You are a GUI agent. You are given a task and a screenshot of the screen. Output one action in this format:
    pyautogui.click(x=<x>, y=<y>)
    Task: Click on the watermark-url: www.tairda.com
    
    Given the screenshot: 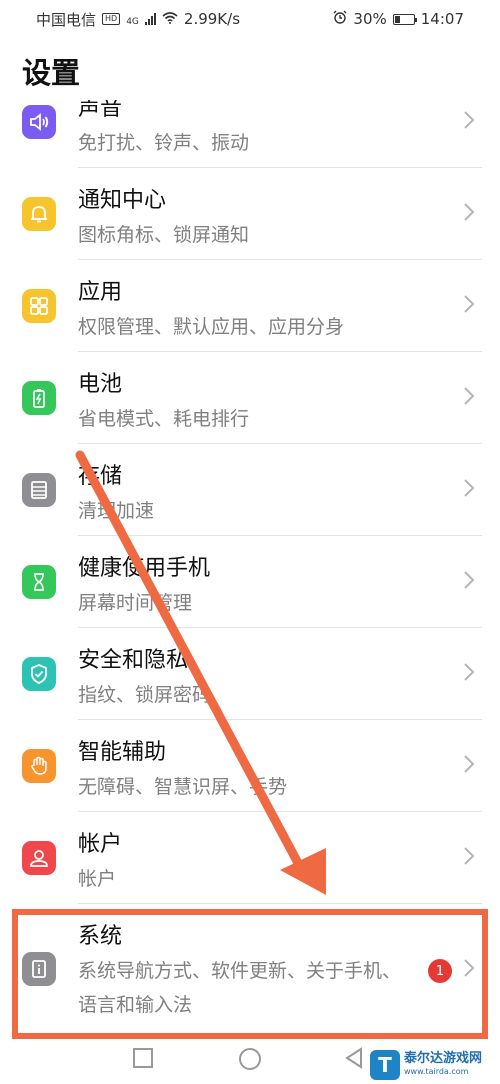 What is the action you would take?
    pyautogui.click(x=436, y=1071)
    